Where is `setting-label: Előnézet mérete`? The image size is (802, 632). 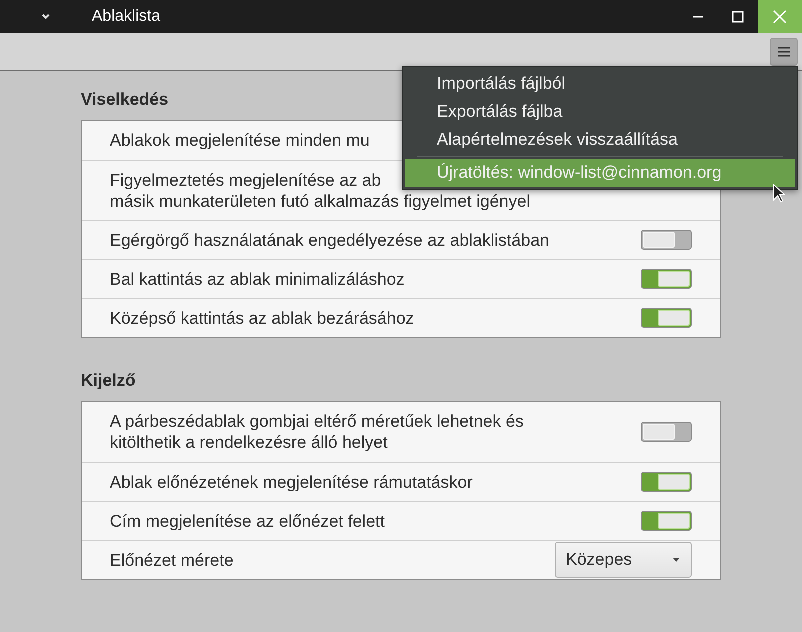 setting-label: Előnézet mérete is located at coordinates (172, 560).